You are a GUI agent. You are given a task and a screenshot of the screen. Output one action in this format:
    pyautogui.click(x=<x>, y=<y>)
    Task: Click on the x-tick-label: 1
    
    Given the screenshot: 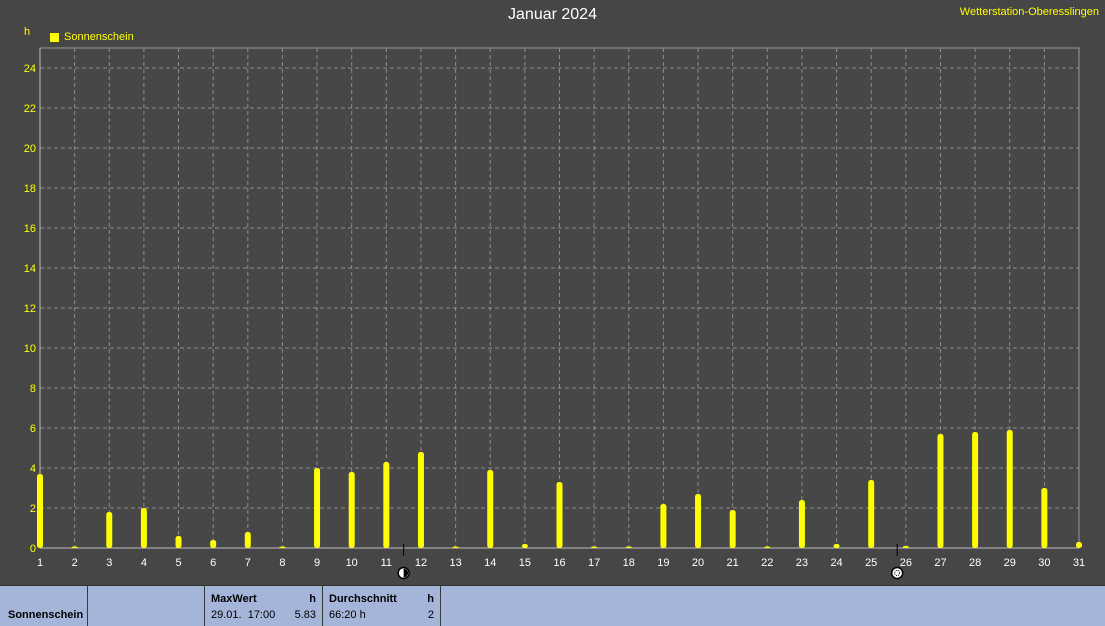 What is the action you would take?
    pyautogui.click(x=40, y=563)
    